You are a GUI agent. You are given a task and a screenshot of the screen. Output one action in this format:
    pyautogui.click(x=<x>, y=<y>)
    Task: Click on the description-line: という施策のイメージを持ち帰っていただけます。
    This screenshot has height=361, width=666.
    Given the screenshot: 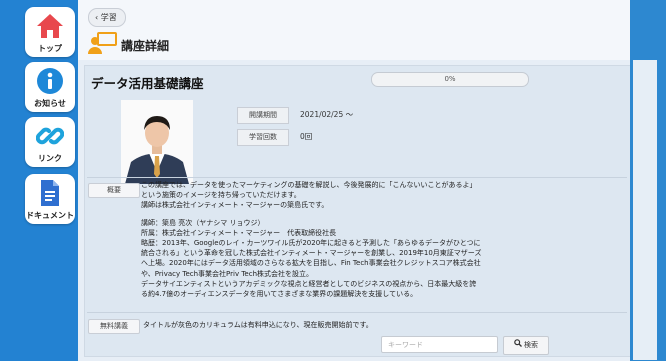 What is the action you would take?
    pyautogui.click(x=221, y=195)
    